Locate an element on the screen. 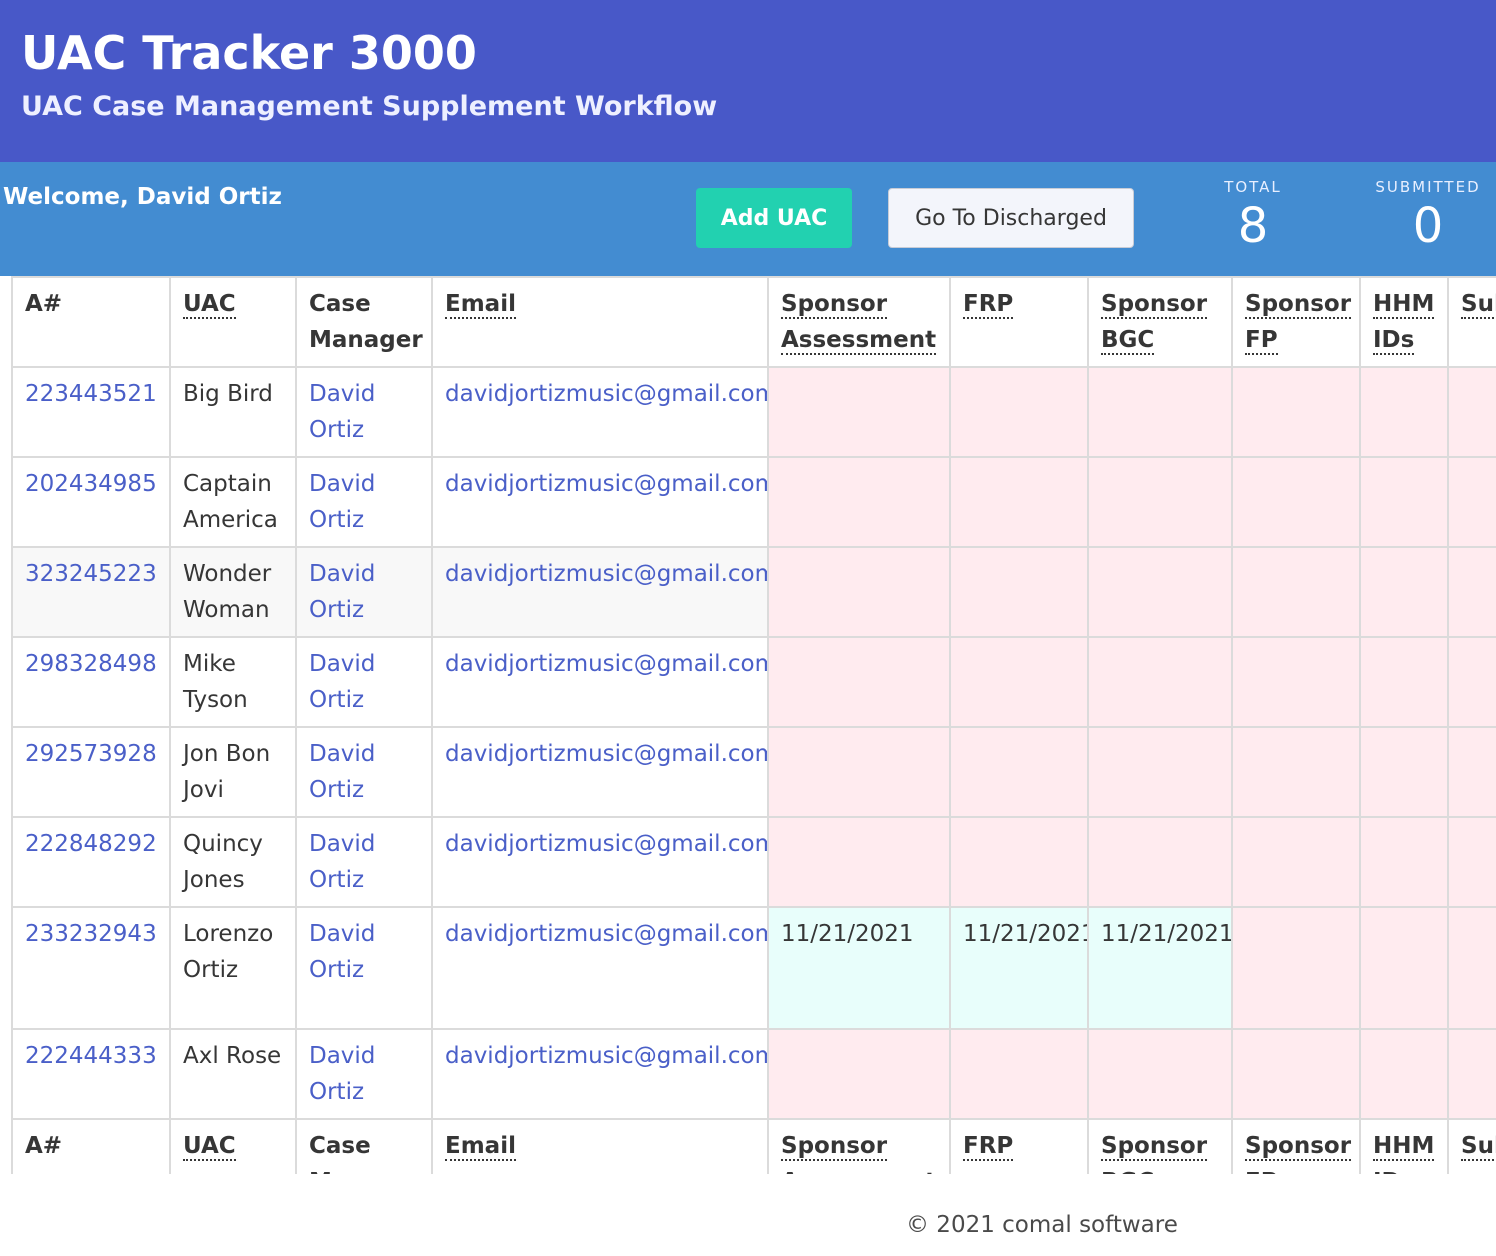 The width and height of the screenshot is (1496, 1256). frp-cell: 11/21/2021 is located at coordinates (1019, 968).